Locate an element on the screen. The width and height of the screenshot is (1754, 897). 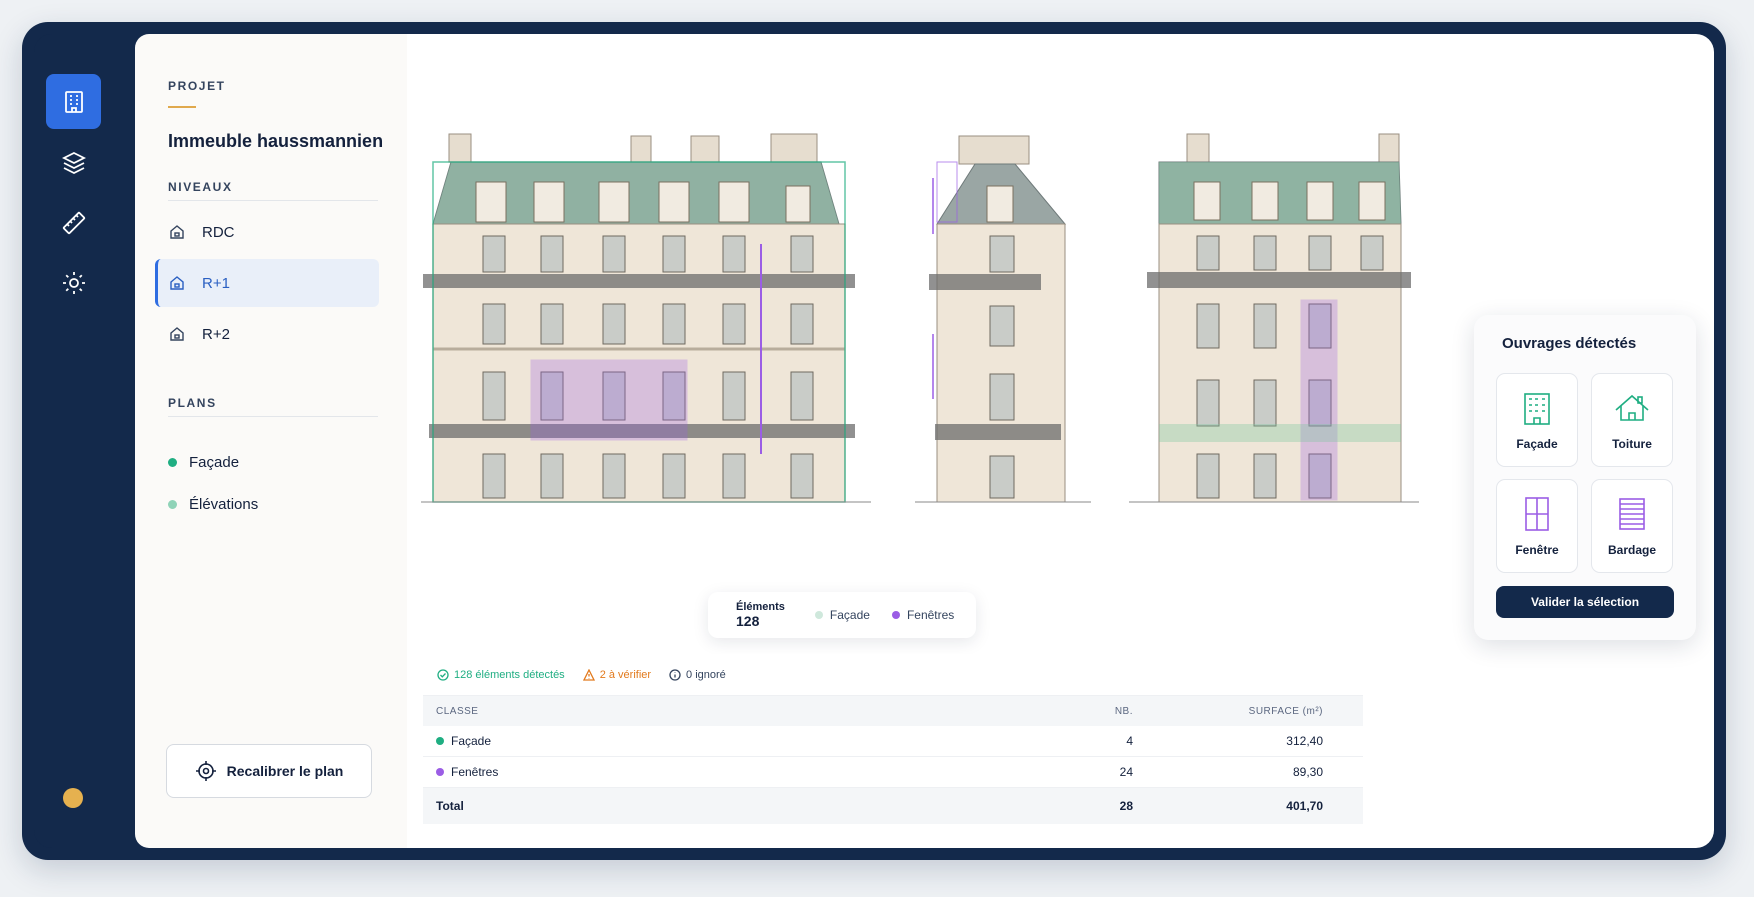
recalibrate-label: Recalibrer le plan is located at coordinates (285, 771).